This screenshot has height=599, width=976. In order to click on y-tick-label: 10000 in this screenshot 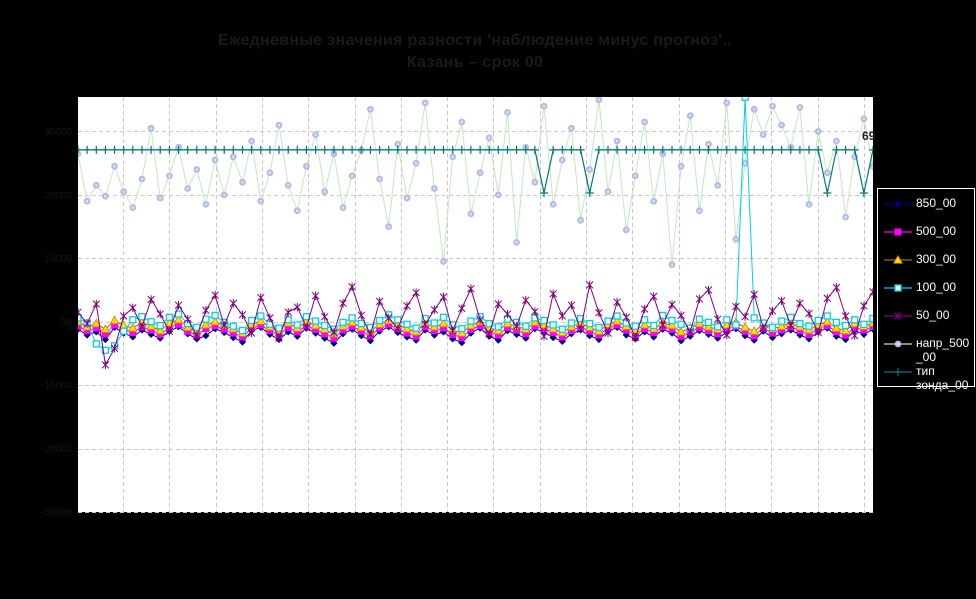, I will do `click(58, 259)`.